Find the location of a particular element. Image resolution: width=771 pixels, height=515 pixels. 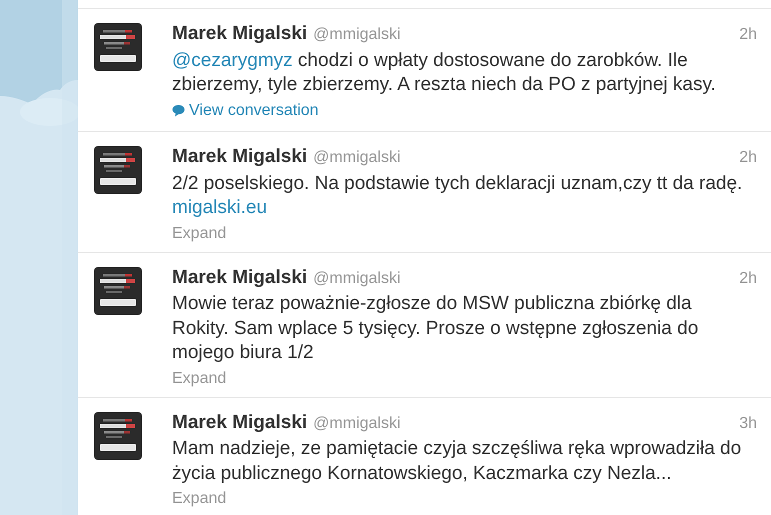

tweet-link: migalski.eu is located at coordinates (220, 207).